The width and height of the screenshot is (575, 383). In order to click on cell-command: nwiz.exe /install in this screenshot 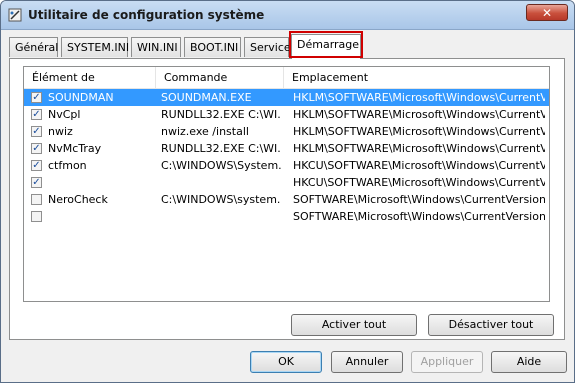, I will do `click(205, 131)`.